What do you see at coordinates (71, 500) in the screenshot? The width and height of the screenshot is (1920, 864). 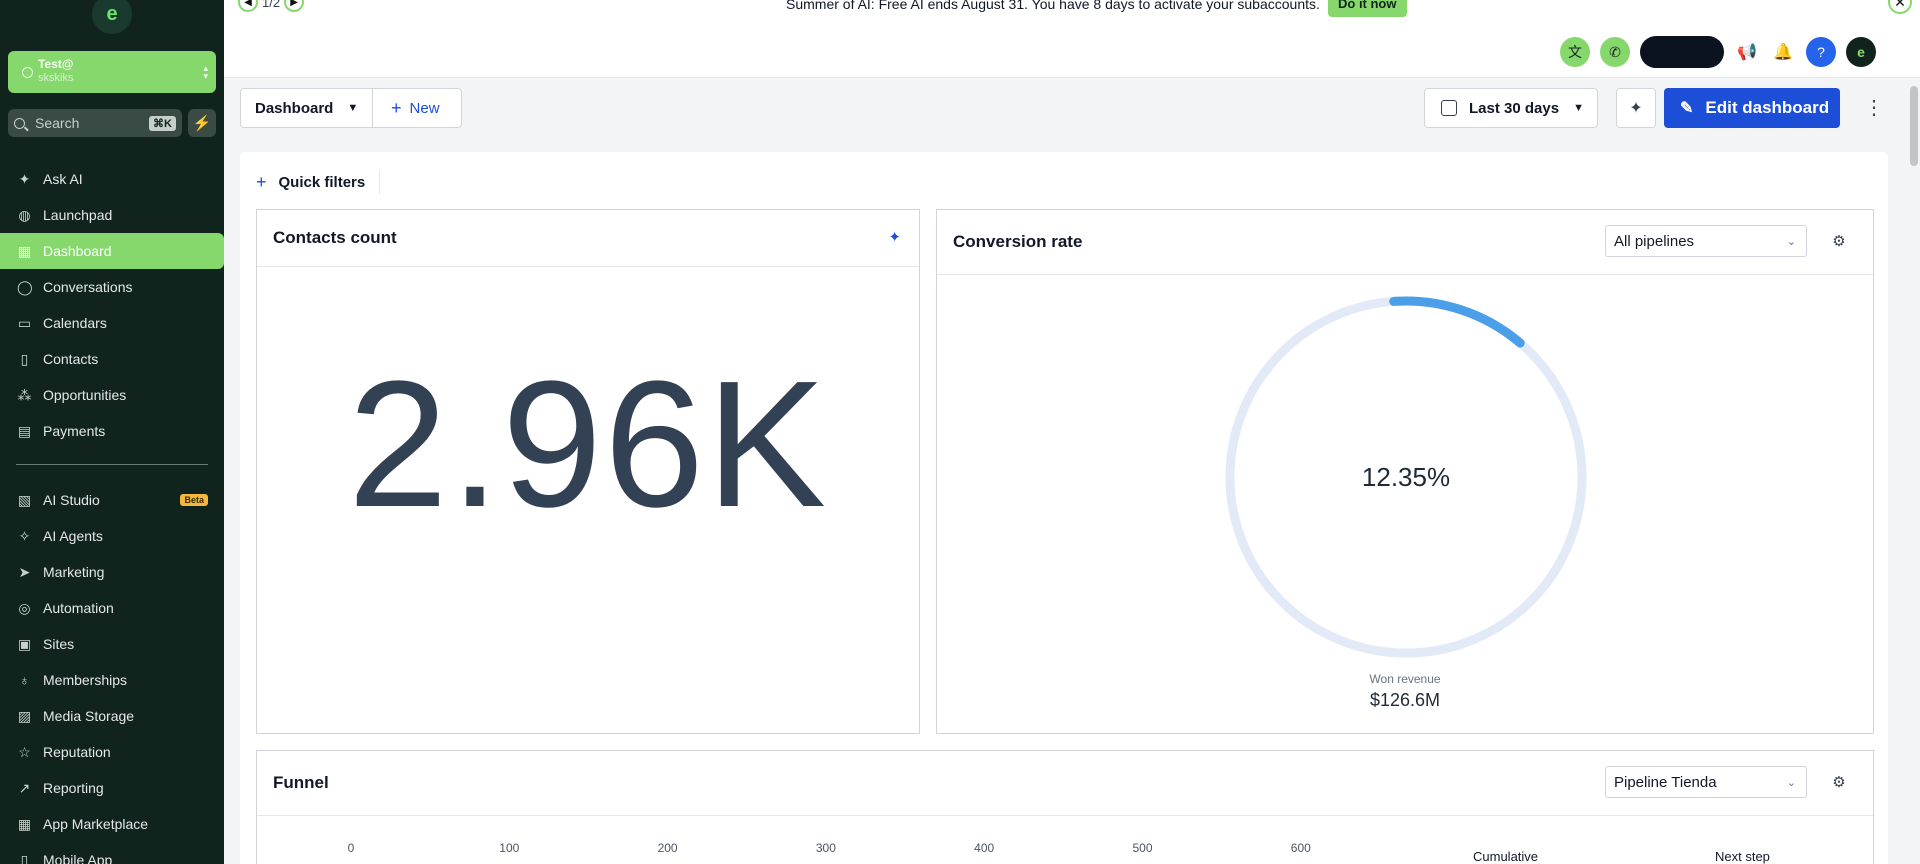 I see `sidebar-item-label: AI Studio` at bounding box center [71, 500].